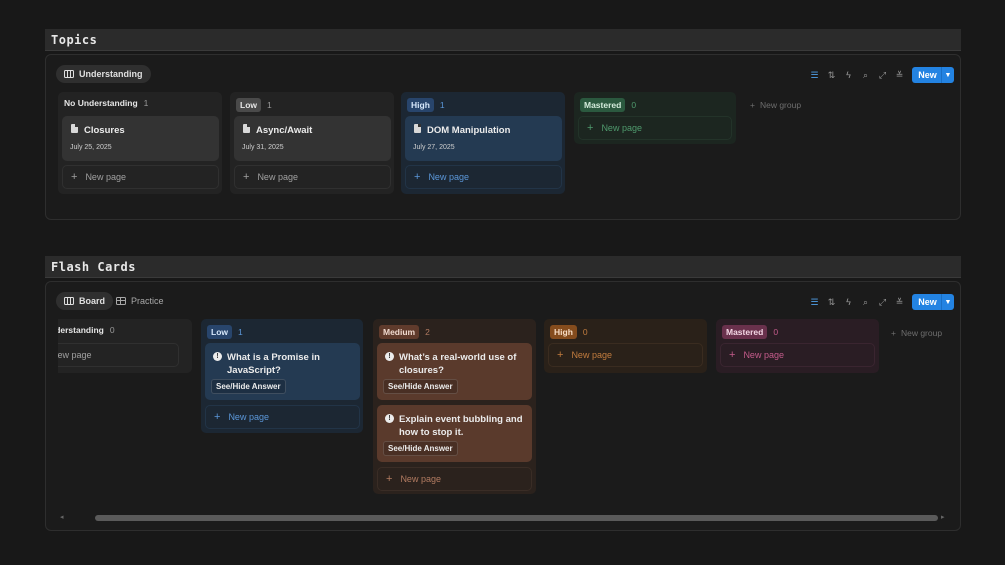  Describe the element at coordinates (104, 130) in the screenshot. I see `card-title: Closures` at that location.